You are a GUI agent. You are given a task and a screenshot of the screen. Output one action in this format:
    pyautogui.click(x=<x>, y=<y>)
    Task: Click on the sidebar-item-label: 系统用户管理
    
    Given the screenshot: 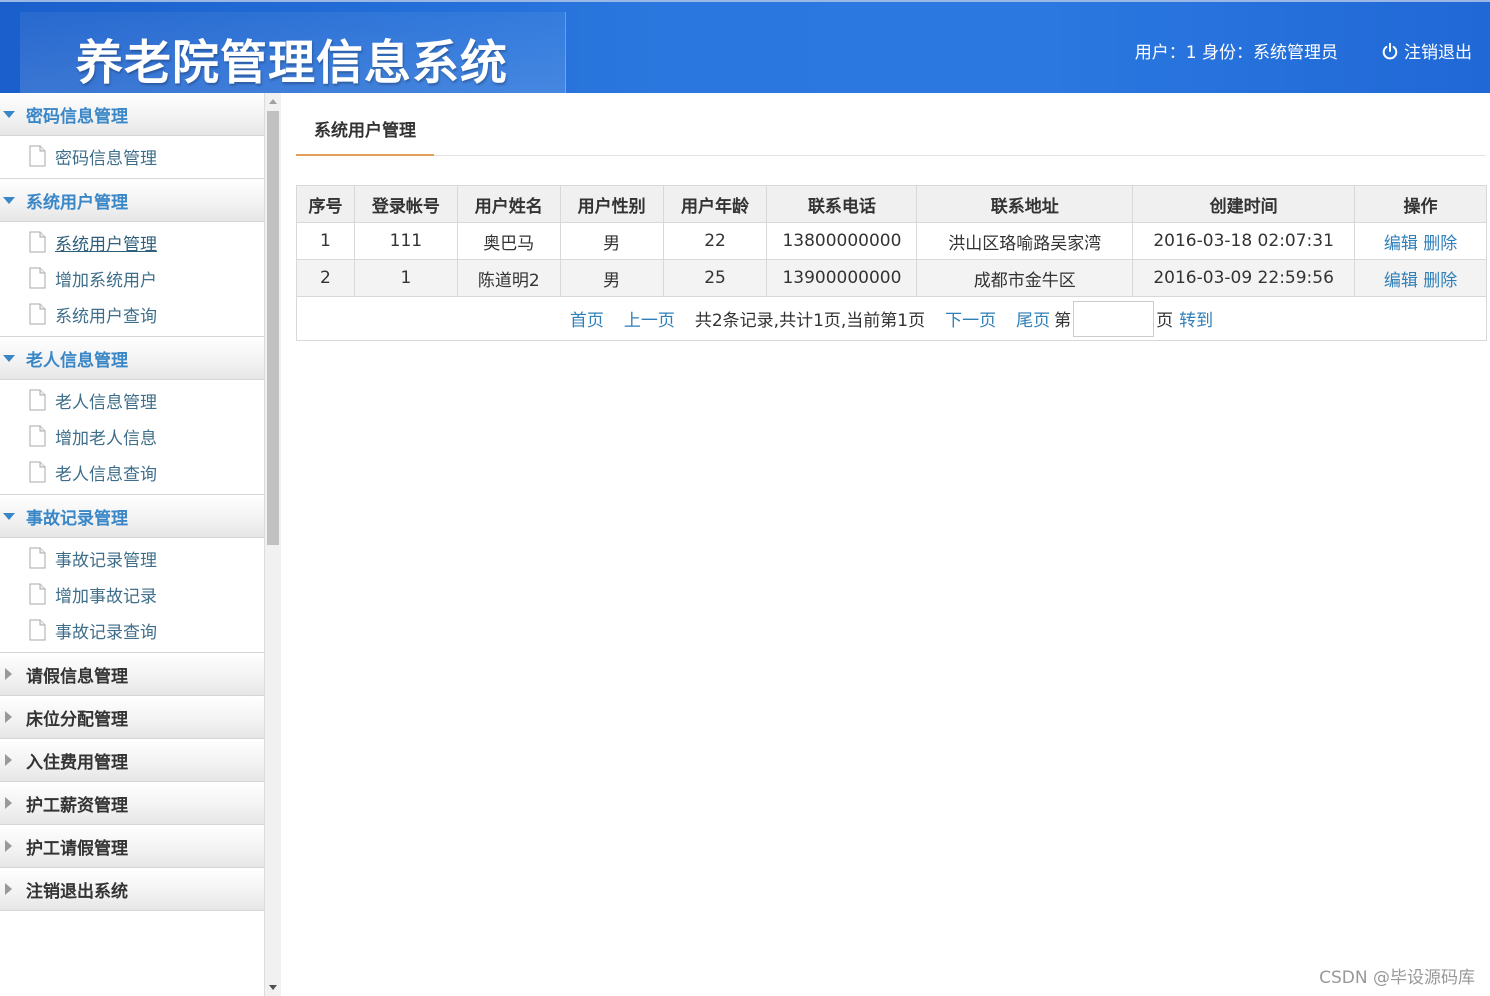 What is the action you would take?
    pyautogui.click(x=106, y=244)
    